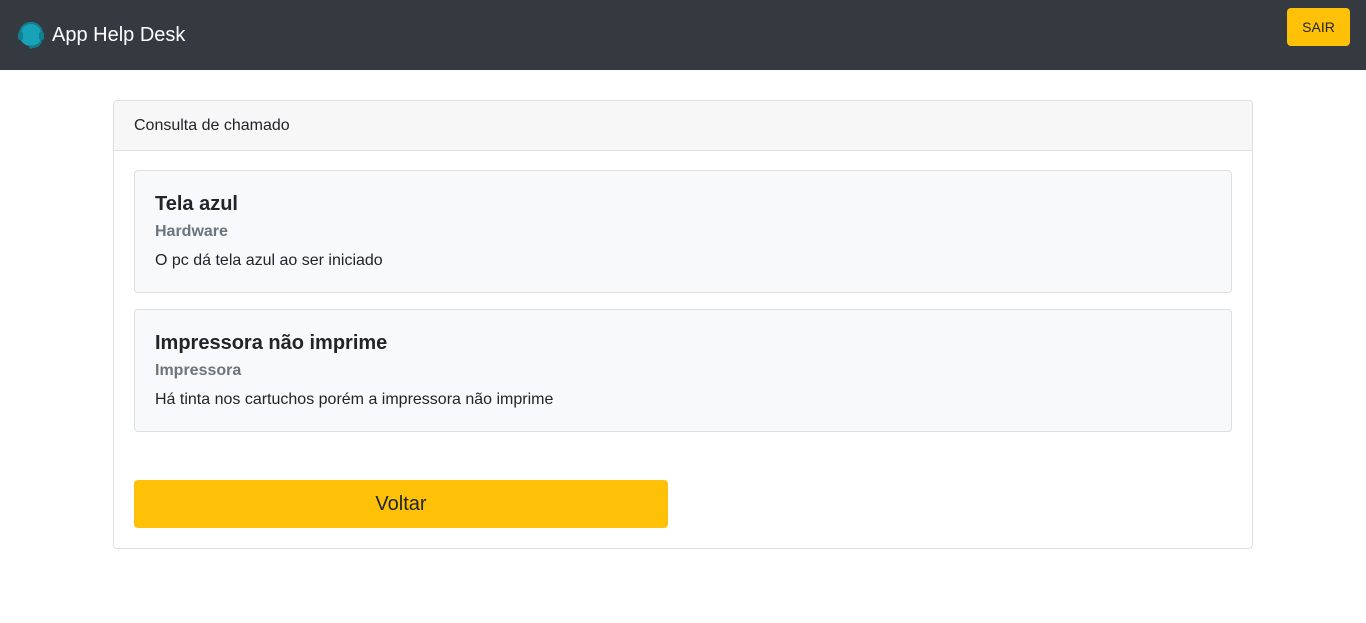  I want to click on brand-title: App Help Desk, so click(119, 35).